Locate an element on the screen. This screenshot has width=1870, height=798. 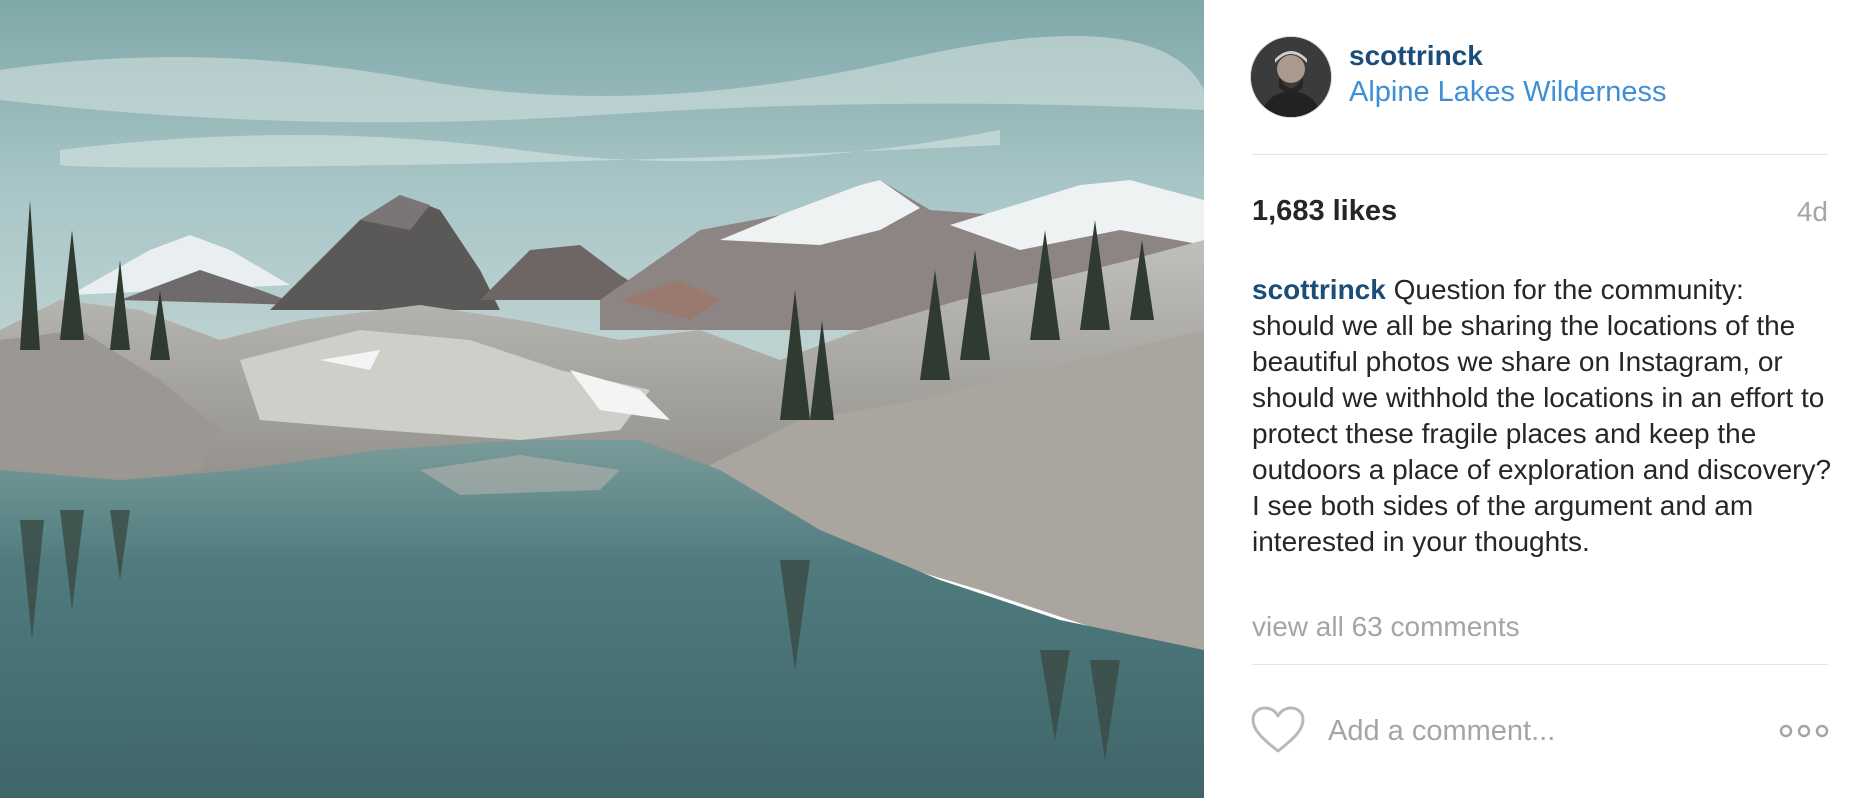
view-all-comments-link: view all 63 comments is located at coordinates (1386, 627).